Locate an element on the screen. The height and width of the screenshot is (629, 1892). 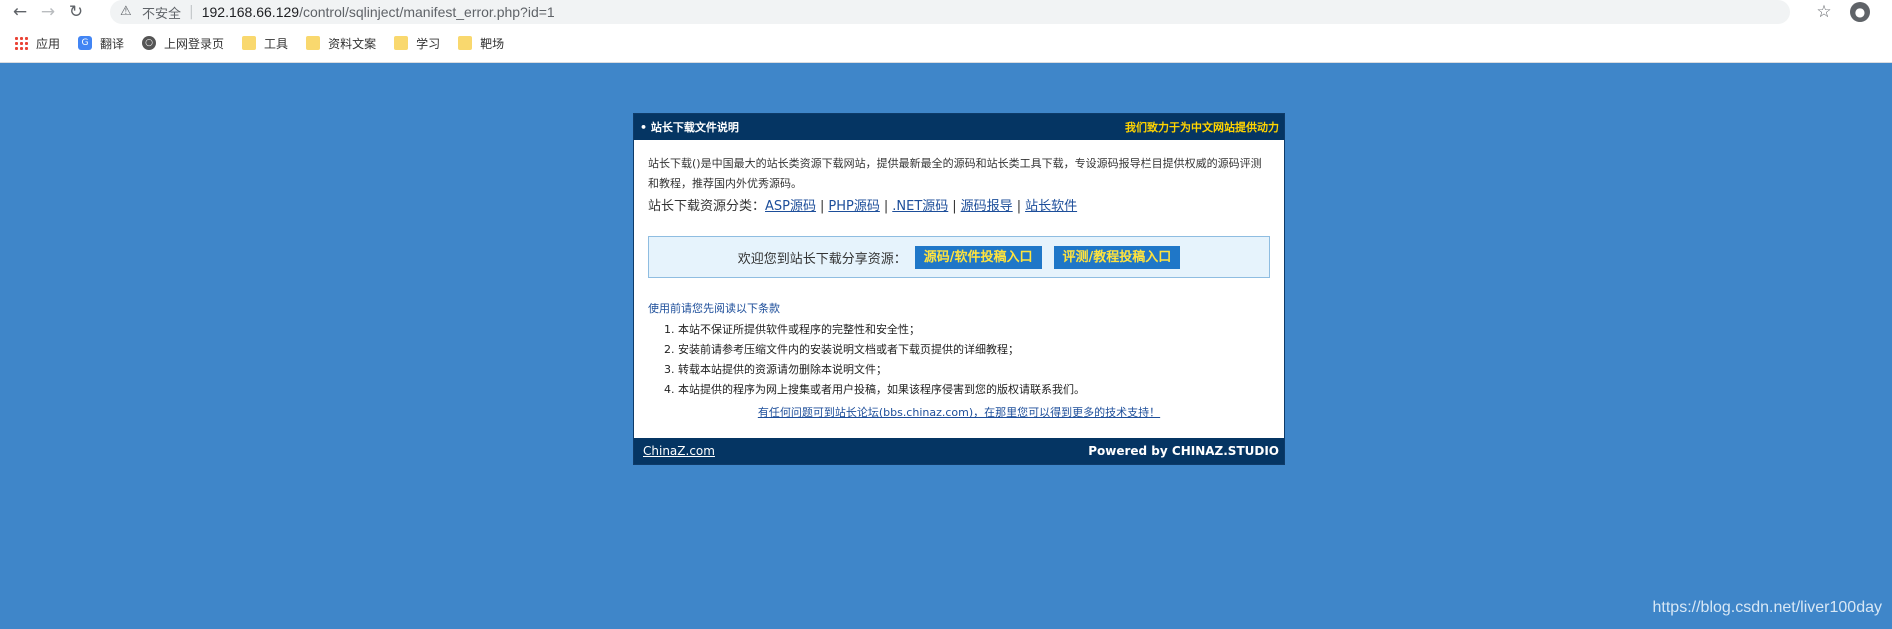
bookmark-label: 资料文案 is located at coordinates (352, 43).